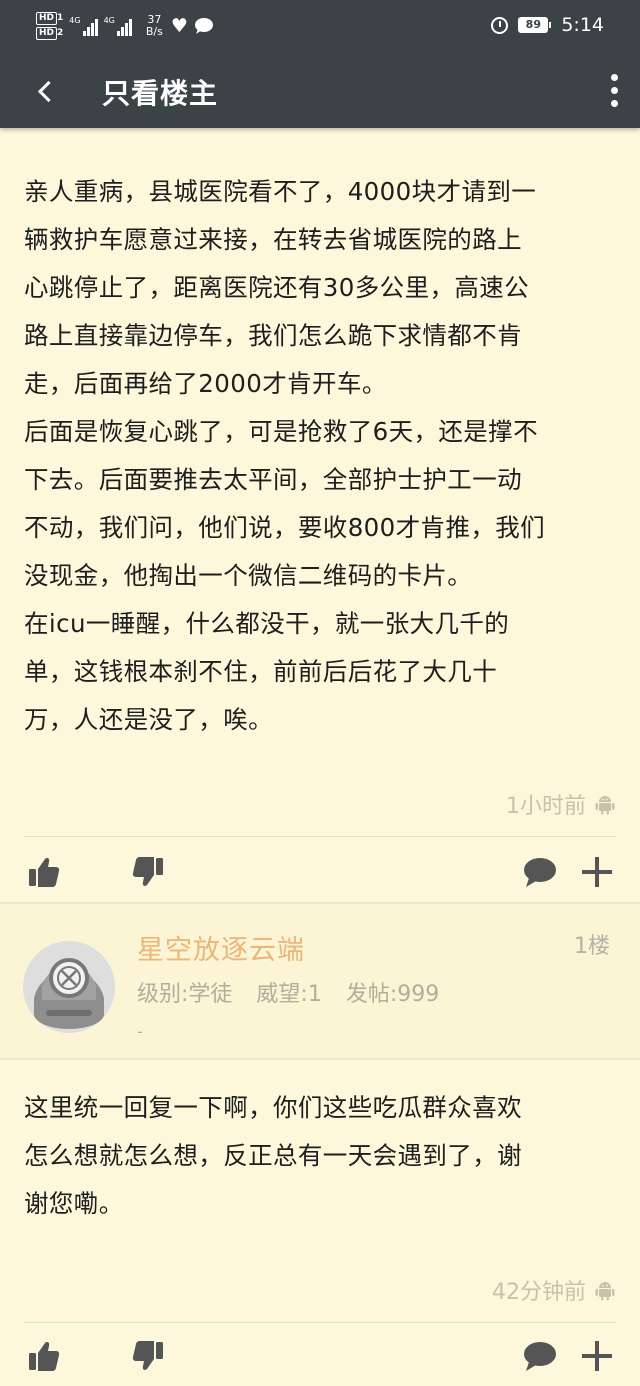 The height and width of the screenshot is (1386, 640). What do you see at coordinates (392, 994) in the screenshot?
I see `user-post-count: 发帖:999` at bounding box center [392, 994].